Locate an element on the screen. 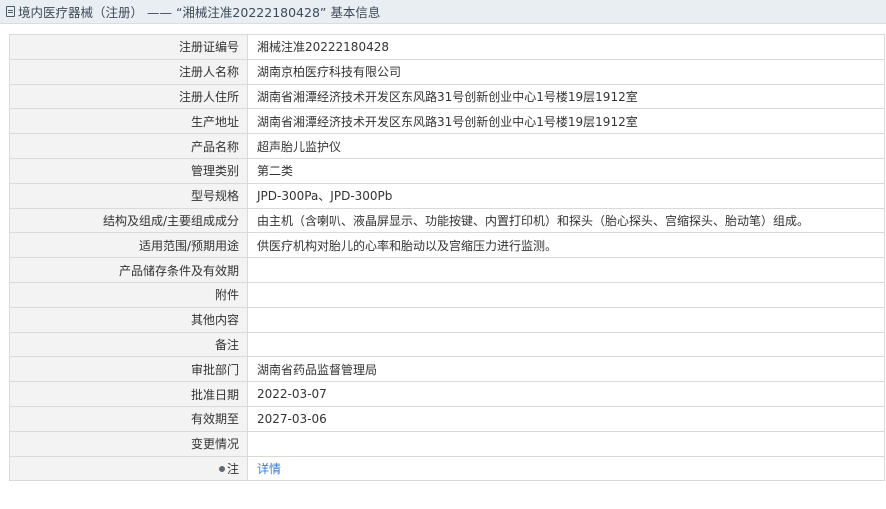  row-value: JPD-300Pa、JPD-300Pb is located at coordinates (566, 195).